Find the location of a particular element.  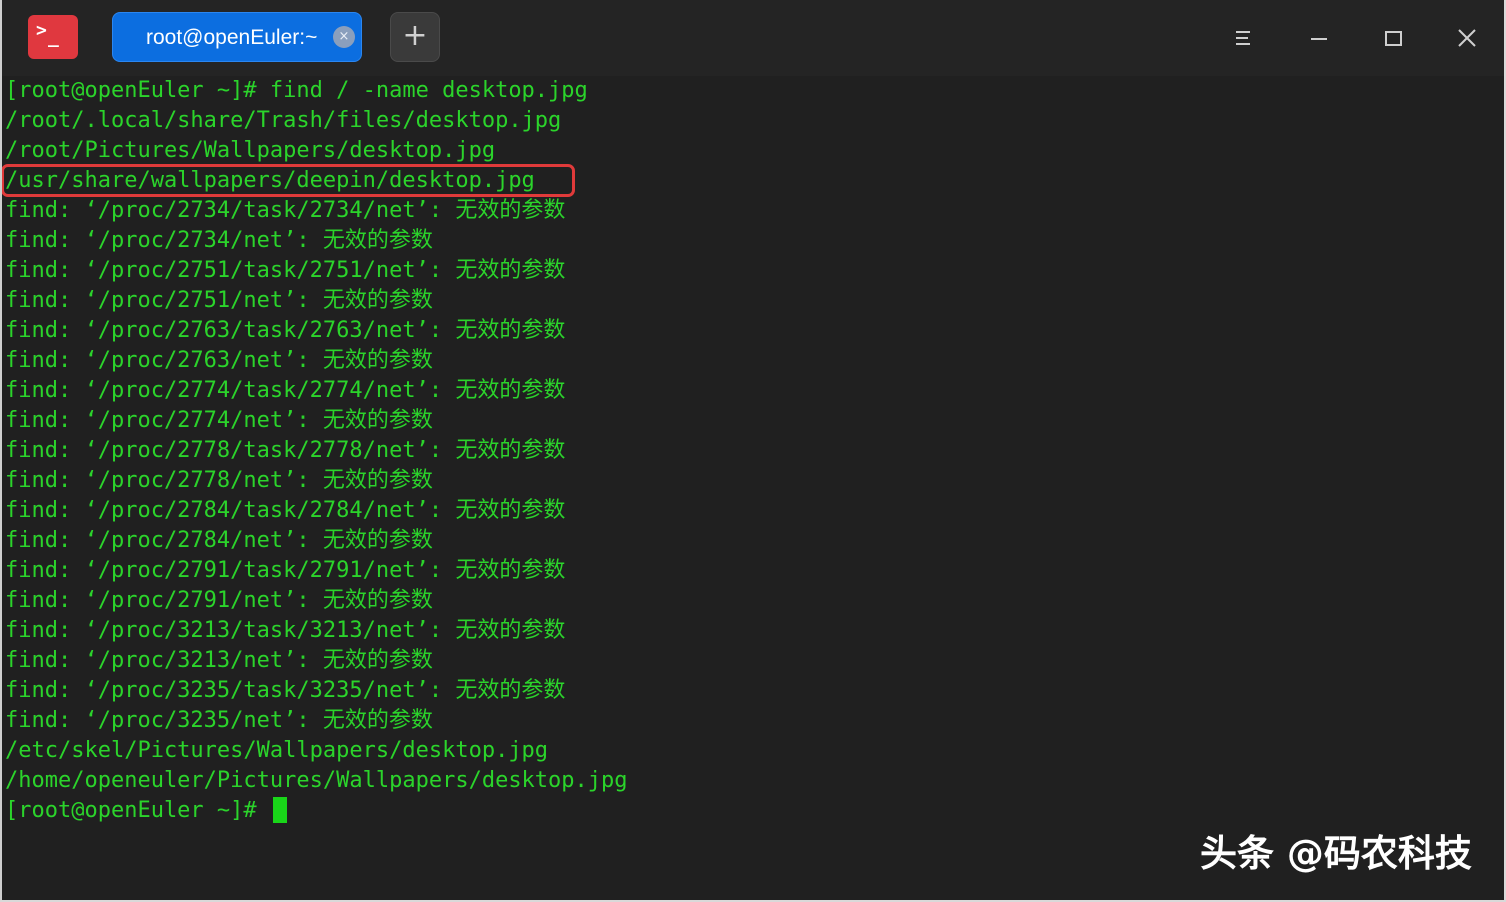

terminal-line: find: ‘/proc/2774/task/2774/net’: 无效的参数 is located at coordinates (285, 390).